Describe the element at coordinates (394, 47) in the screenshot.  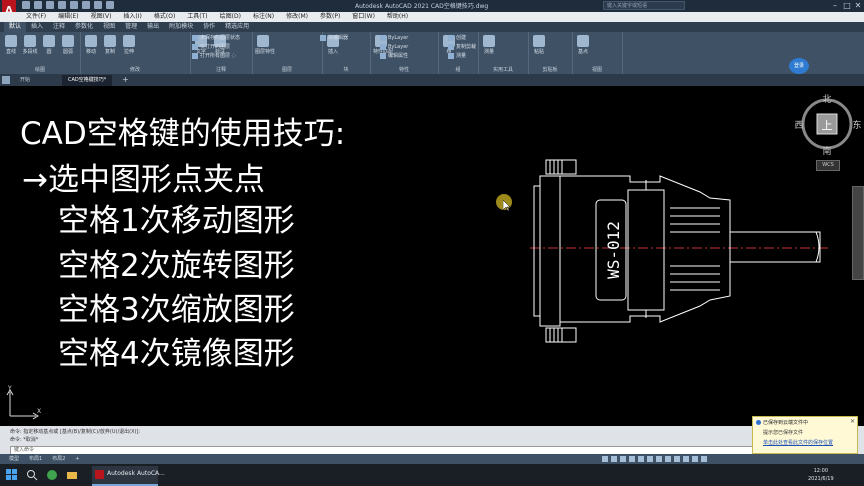
I see `linetype-select: ByLayer` at that location.